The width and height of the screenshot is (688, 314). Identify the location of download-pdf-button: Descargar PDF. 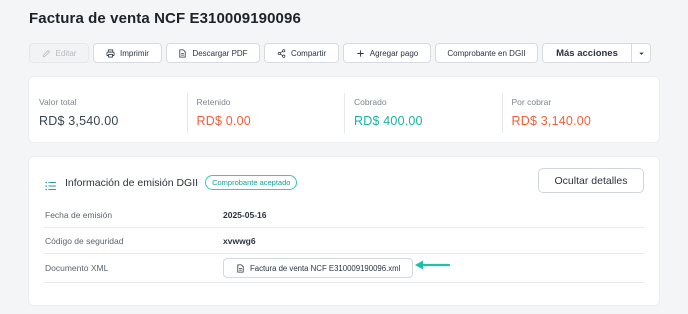
(213, 53).